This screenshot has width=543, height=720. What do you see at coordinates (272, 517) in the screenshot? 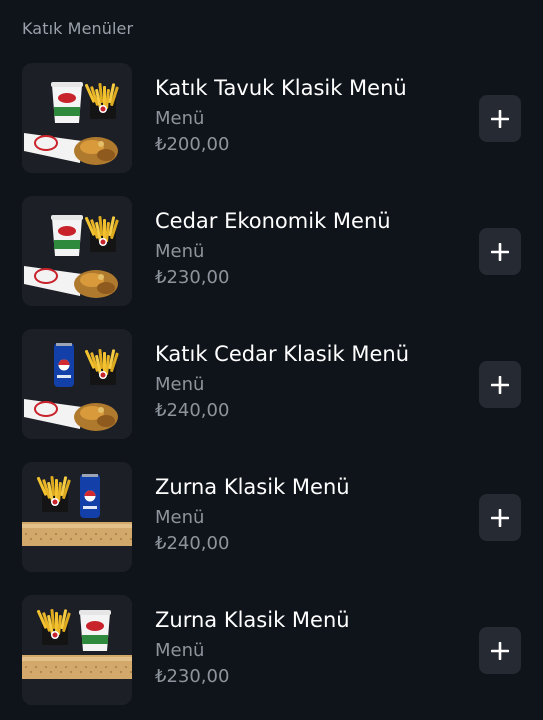
I see `menu-item: Zurna Klasik Menü Menü ₺240,00` at bounding box center [272, 517].